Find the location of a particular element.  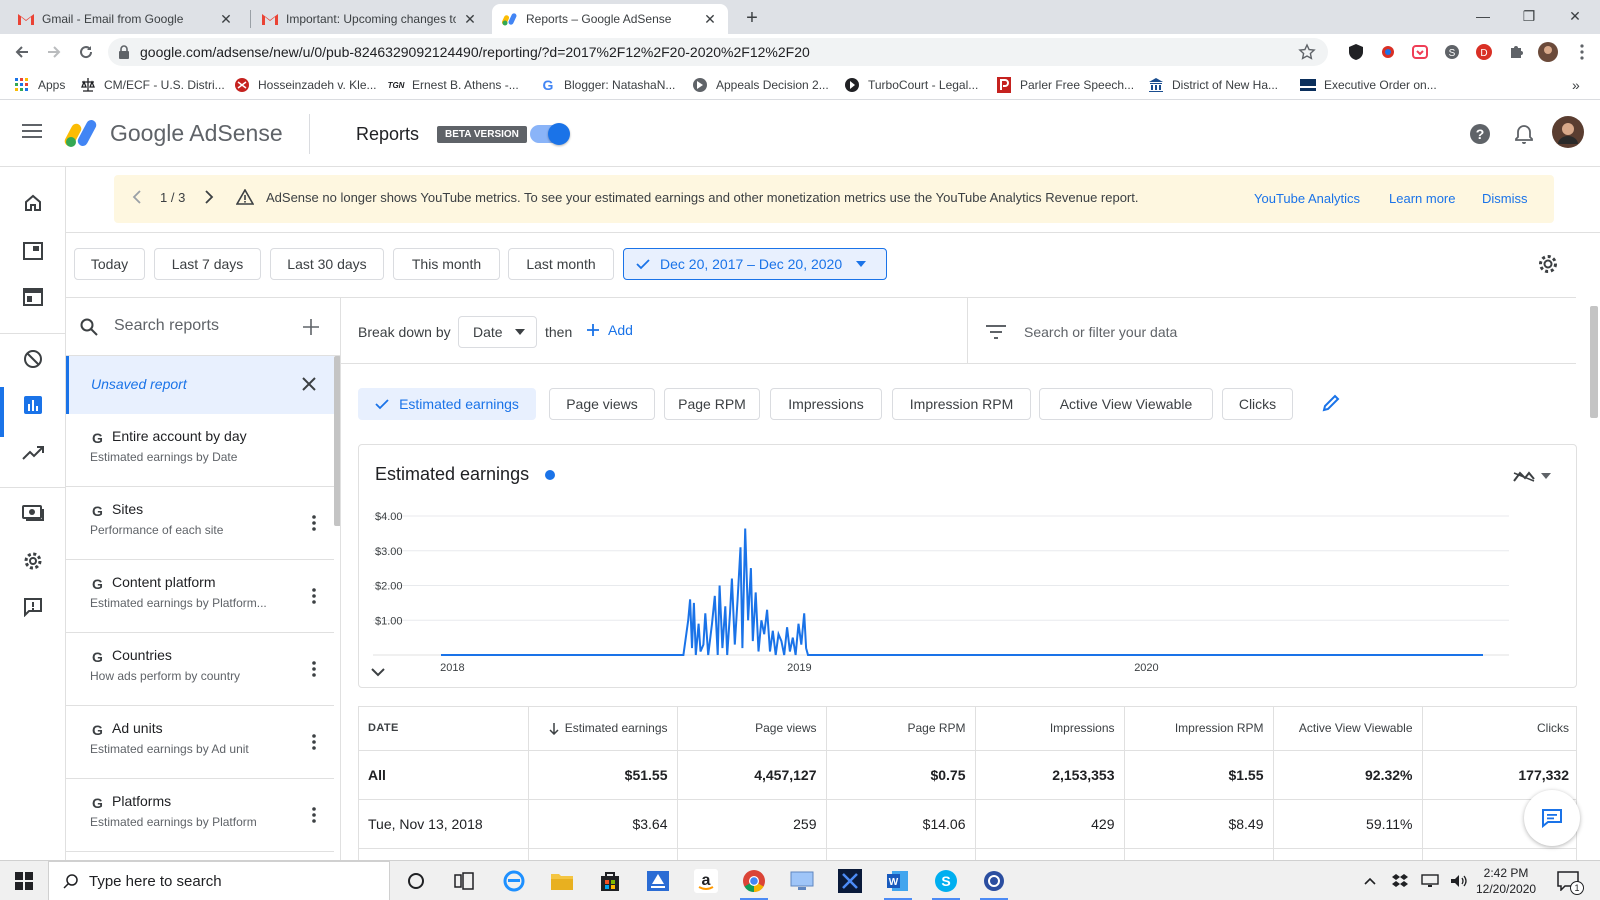

taskbar-search-box: Type here to search is located at coordinates (219, 880).